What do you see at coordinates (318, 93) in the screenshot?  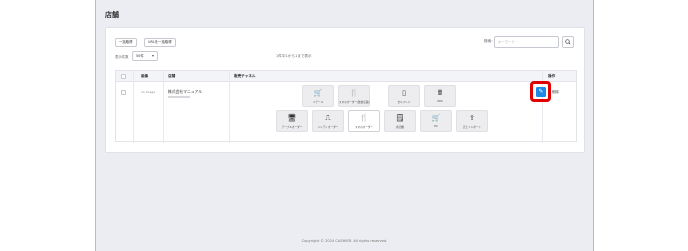 I see `basket-icon: 🛒` at bounding box center [318, 93].